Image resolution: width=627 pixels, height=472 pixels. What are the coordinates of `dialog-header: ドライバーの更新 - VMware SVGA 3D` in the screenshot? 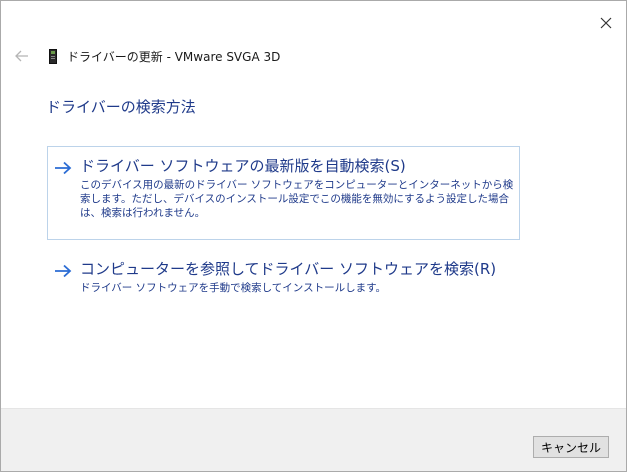 It's located at (147, 56).